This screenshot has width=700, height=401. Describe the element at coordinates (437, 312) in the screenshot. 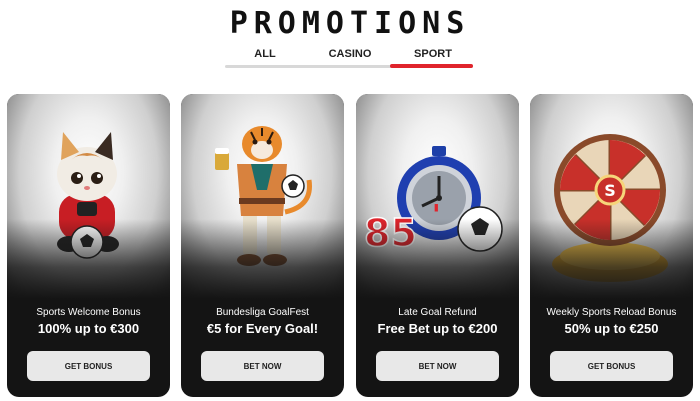

I see `card-subtitle: Late Goal Refund` at that location.